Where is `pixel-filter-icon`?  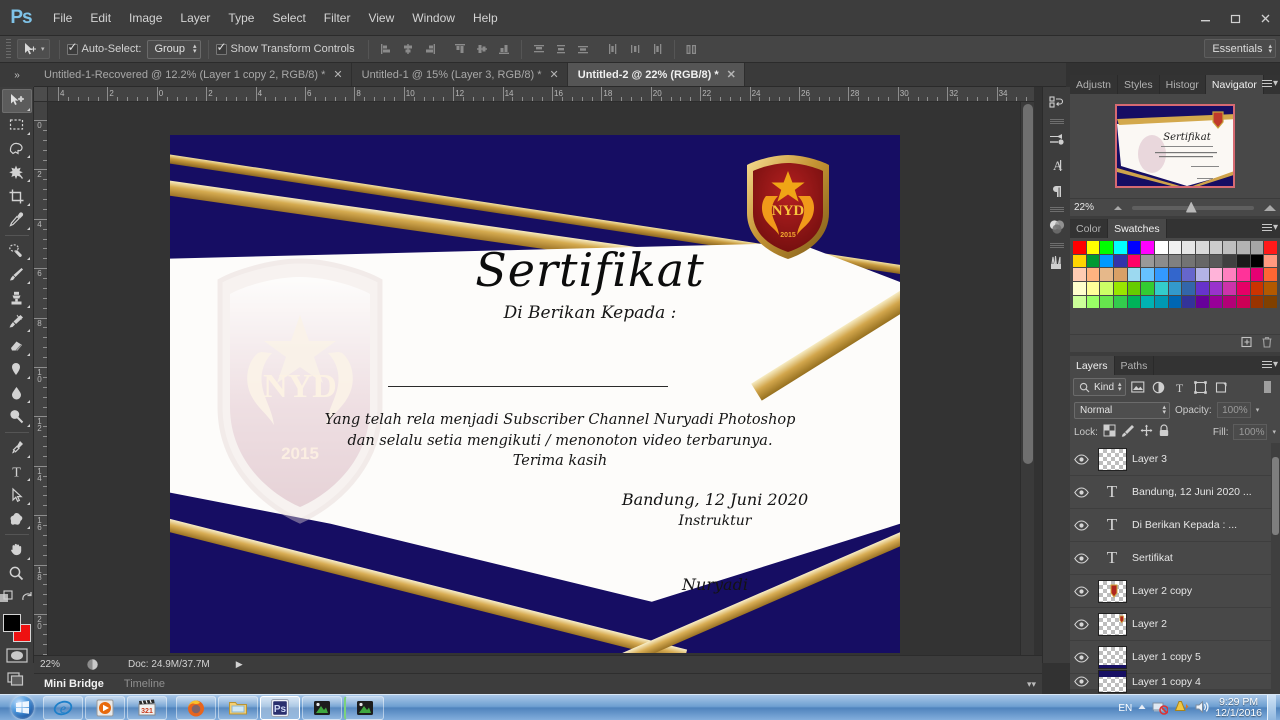
pixel-filter-icon is located at coordinates (1138, 387).